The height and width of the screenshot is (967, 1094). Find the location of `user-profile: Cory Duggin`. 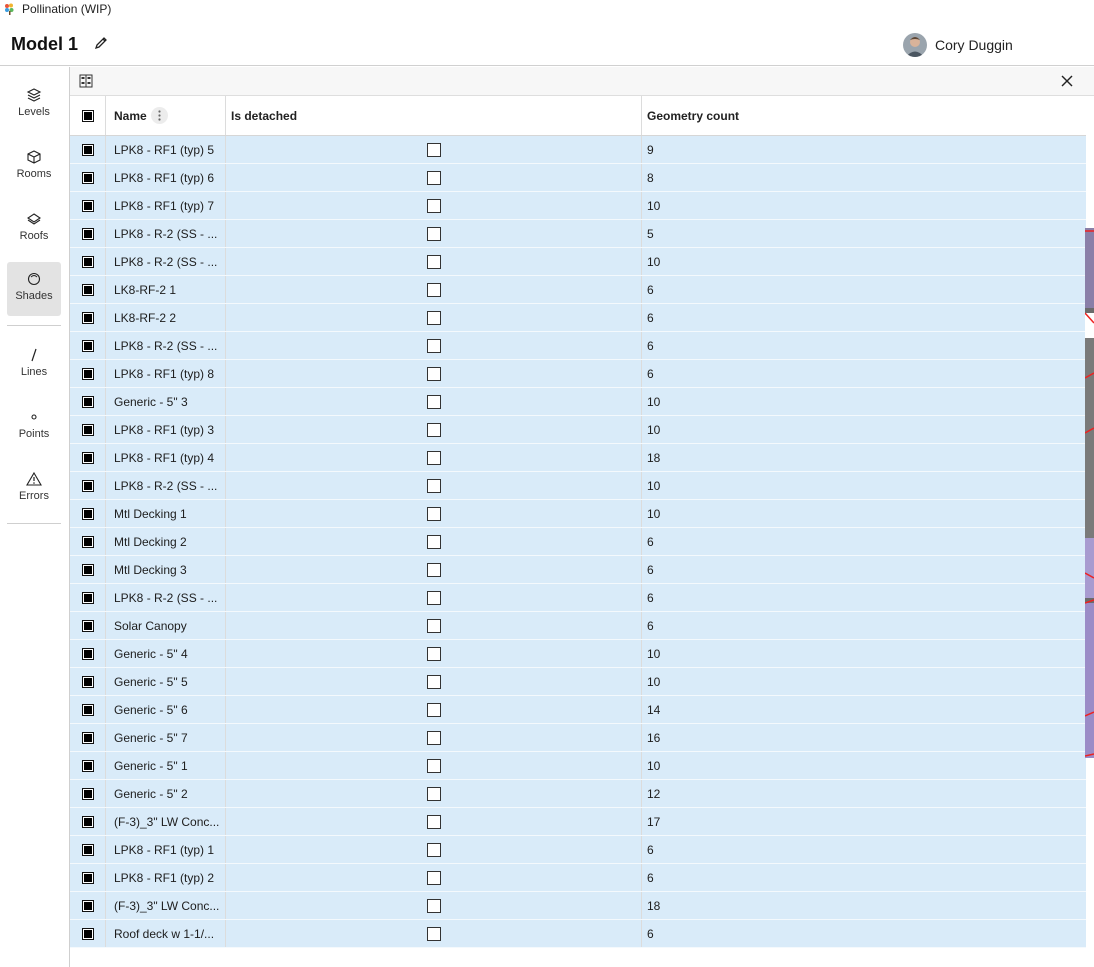

user-profile: Cory Duggin is located at coordinates (958, 45).